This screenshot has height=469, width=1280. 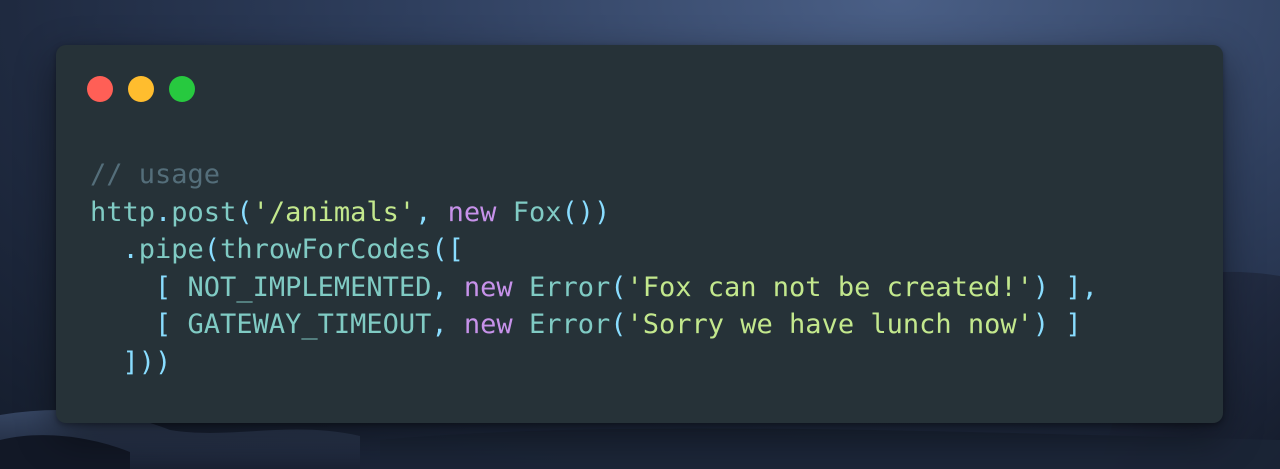 I want to click on code-punctuation: ) ], so click(x=1057, y=324).